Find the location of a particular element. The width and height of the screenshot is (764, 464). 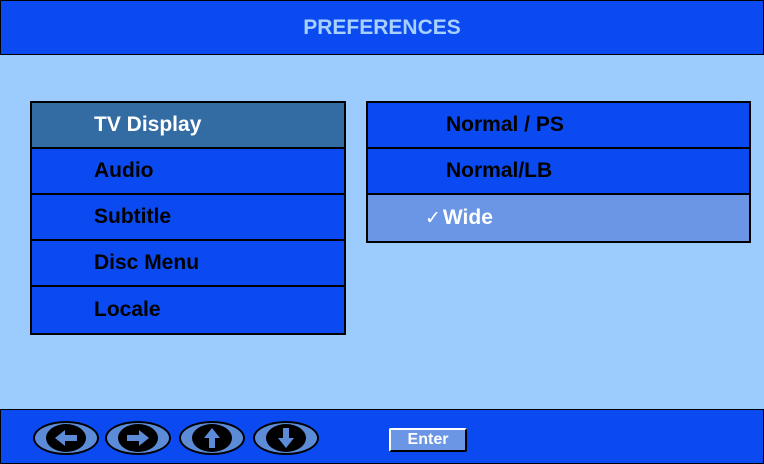

checkmark-icon: ✓ is located at coordinates (433, 218).